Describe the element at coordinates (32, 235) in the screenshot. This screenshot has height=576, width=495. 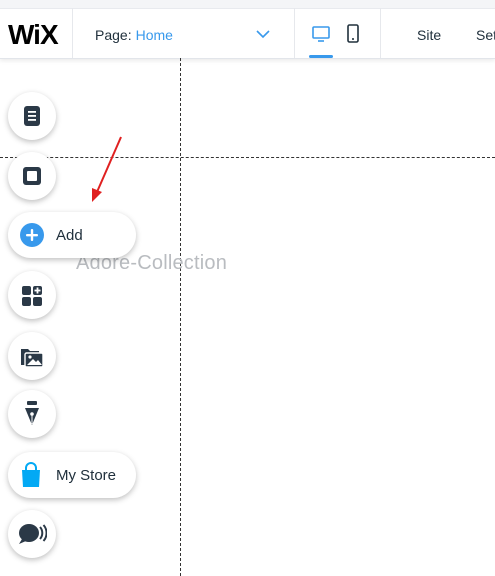
I see `plus-circle-icon` at that location.